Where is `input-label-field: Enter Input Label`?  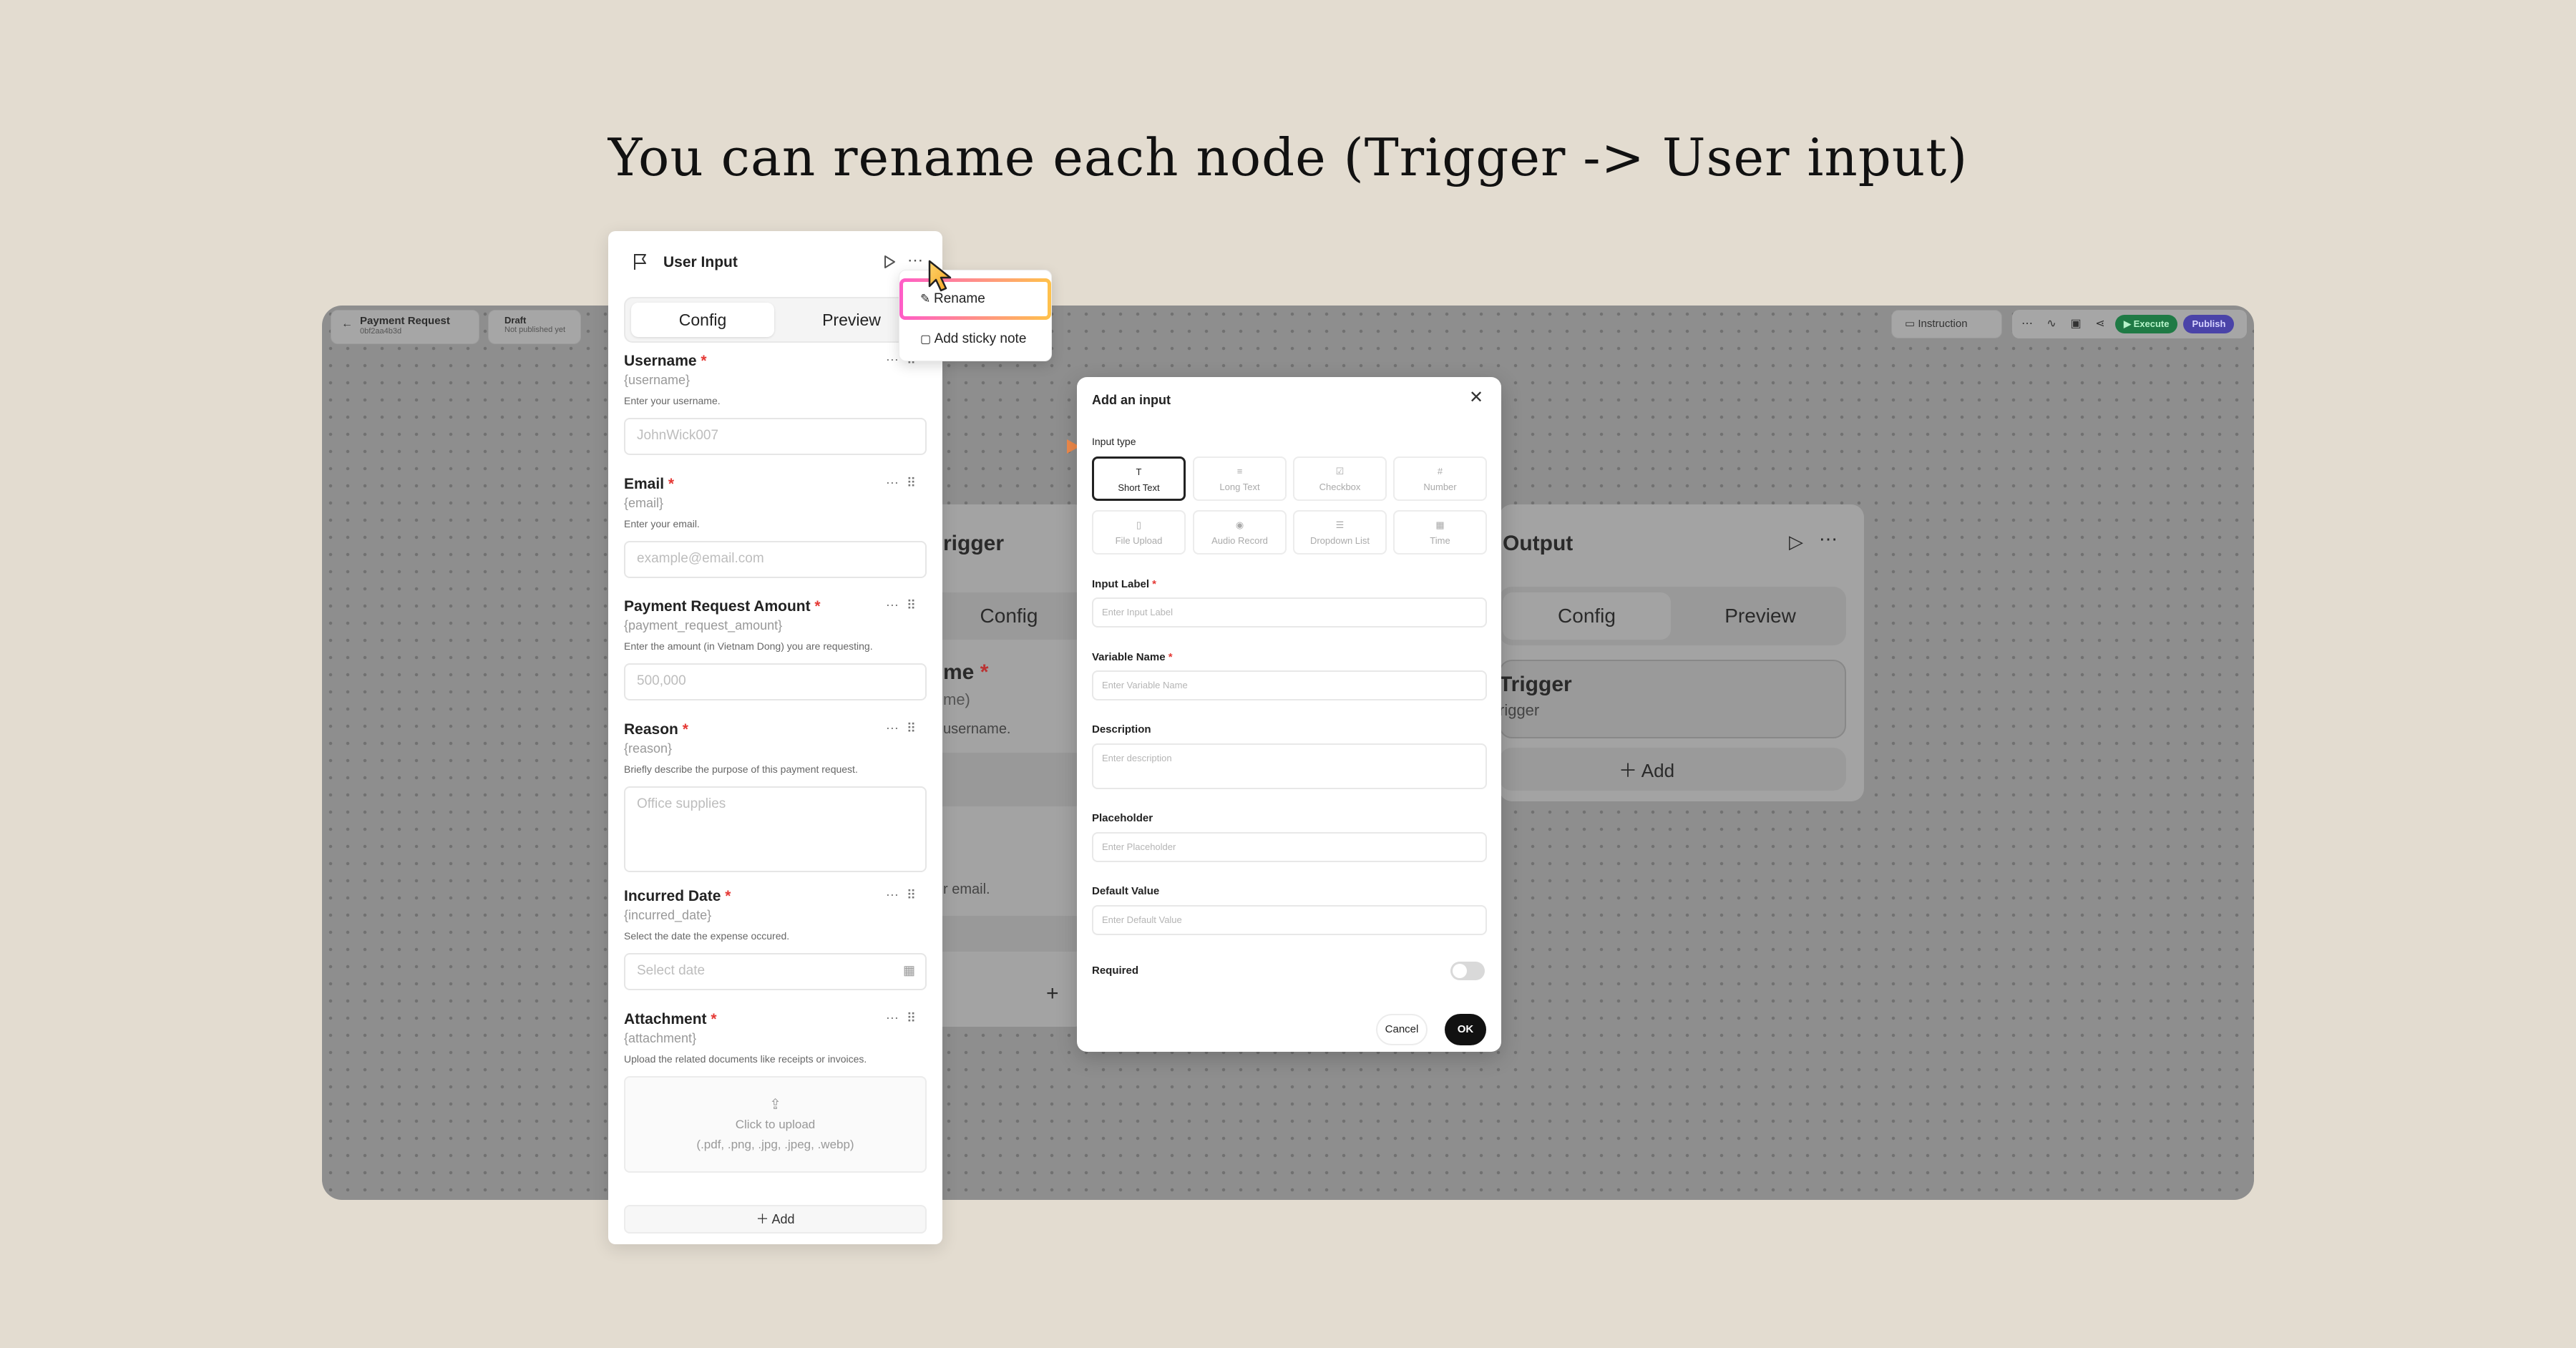 input-label-field: Enter Input Label is located at coordinates (1289, 612).